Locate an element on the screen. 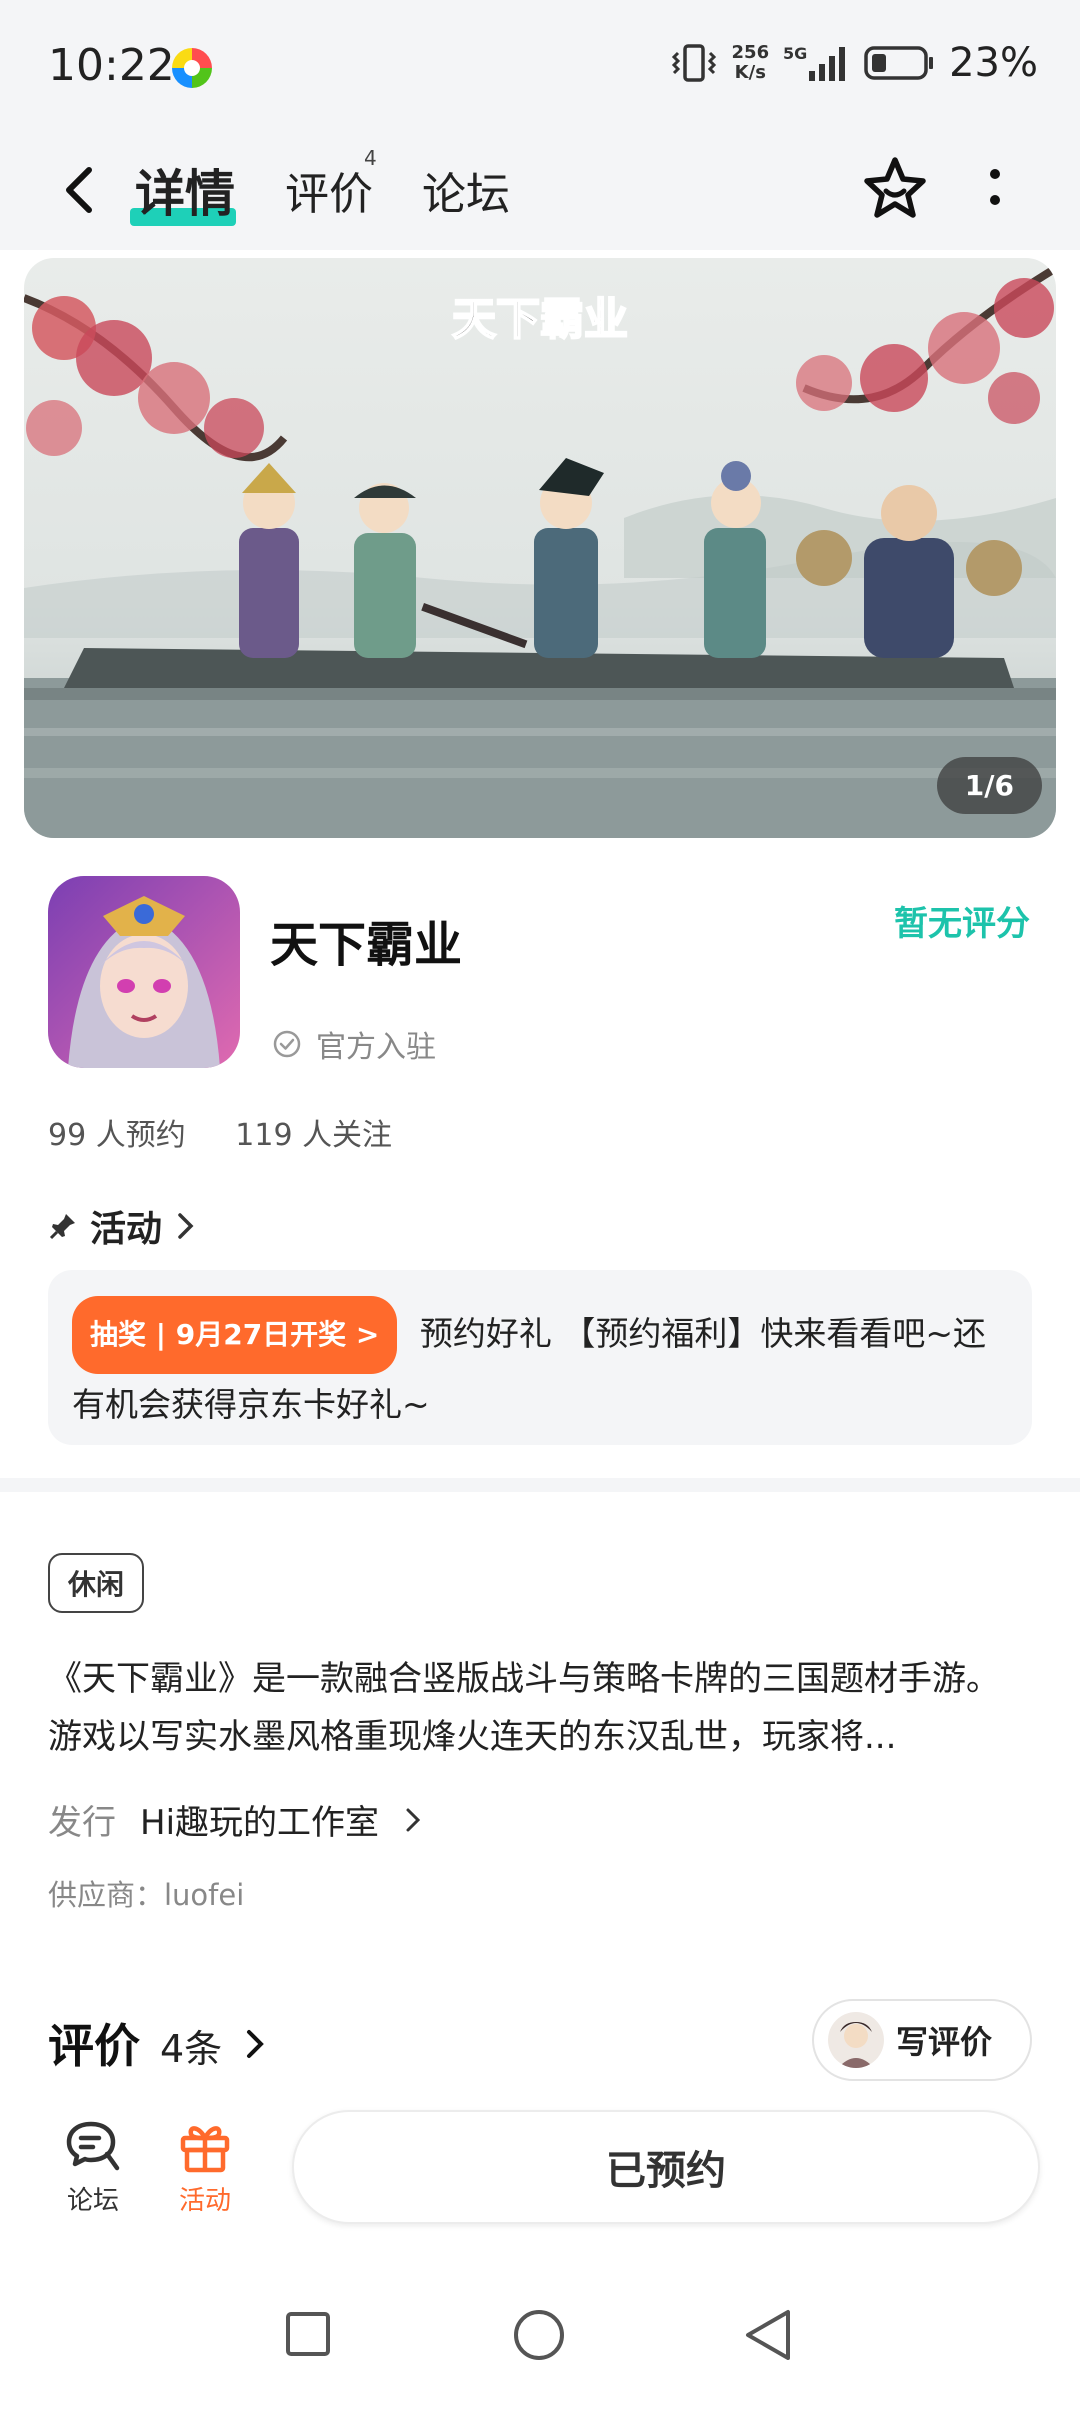 This screenshot has height=2412, width=1080. status-time: 10:22 is located at coordinates (111, 65).